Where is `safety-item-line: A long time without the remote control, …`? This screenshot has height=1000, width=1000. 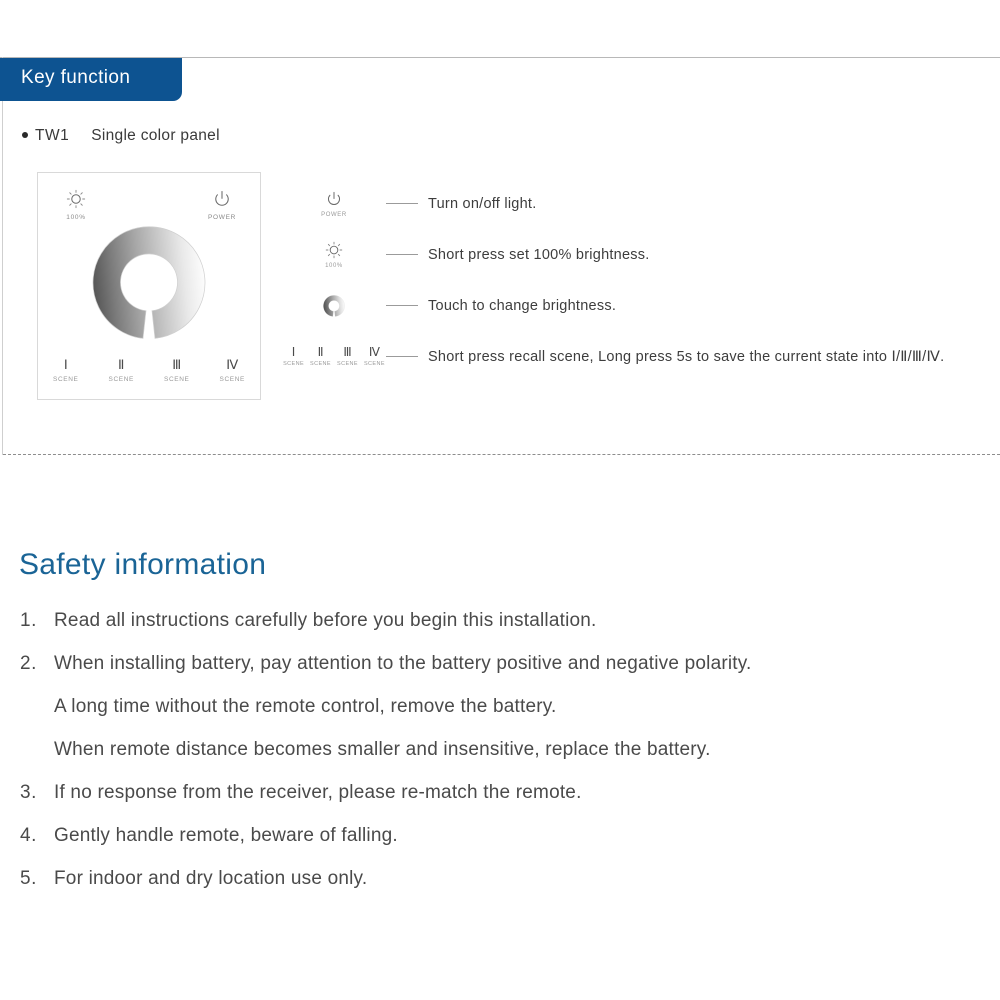
safety-item-line: A long time without the remote control, … is located at coordinates (305, 706).